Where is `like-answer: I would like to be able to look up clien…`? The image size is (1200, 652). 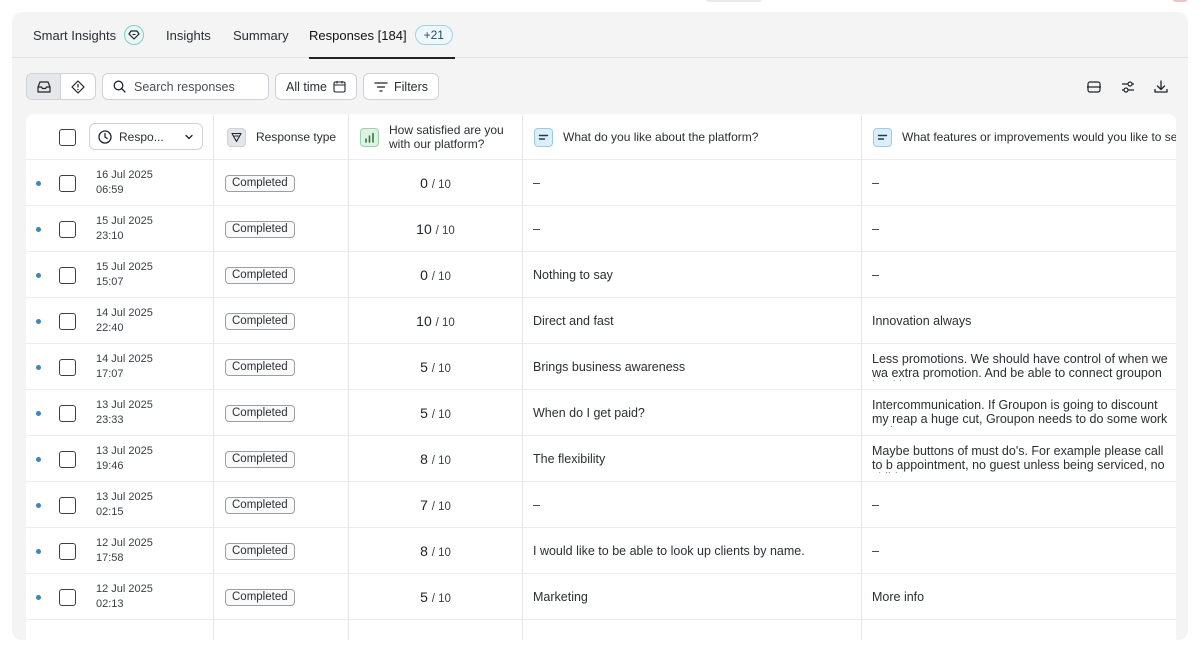 like-answer: I would like to be able to look up clien… is located at coordinates (669, 551).